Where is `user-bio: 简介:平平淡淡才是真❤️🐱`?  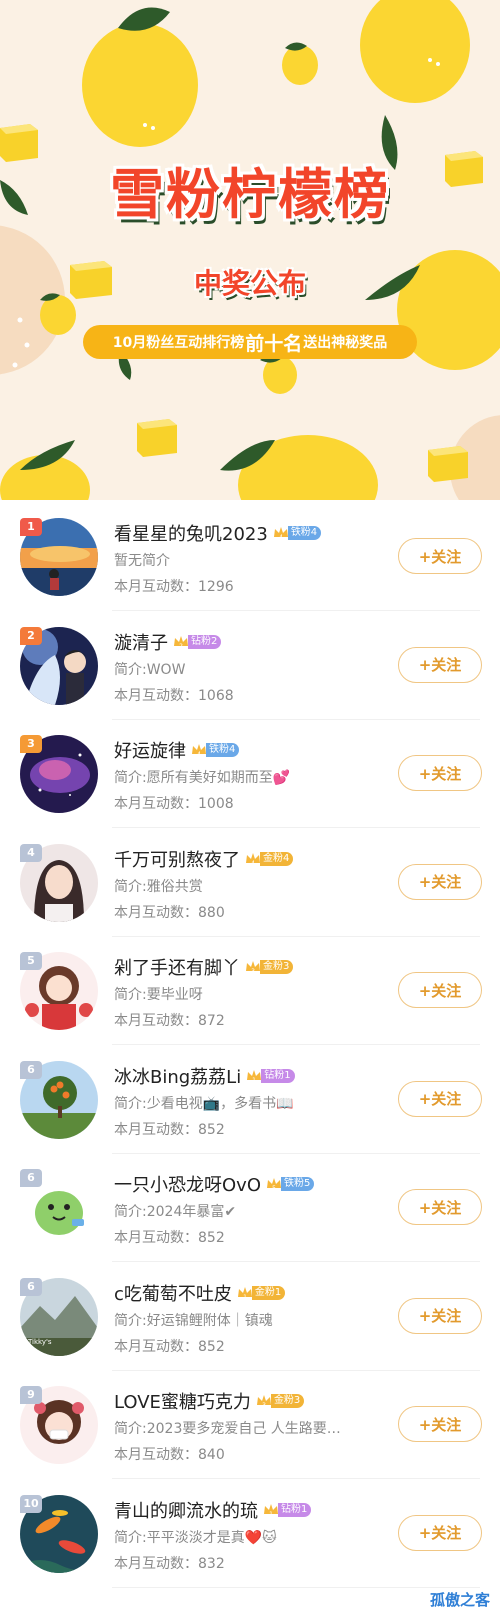
user-bio: 简介:平平淡淡才是真❤️🐱 is located at coordinates (195, 1537).